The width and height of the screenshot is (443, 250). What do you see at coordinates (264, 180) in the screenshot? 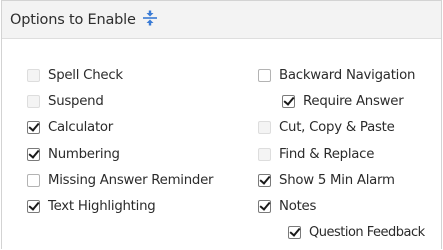
I see `show-5-min-alarm-checkbox` at bounding box center [264, 180].